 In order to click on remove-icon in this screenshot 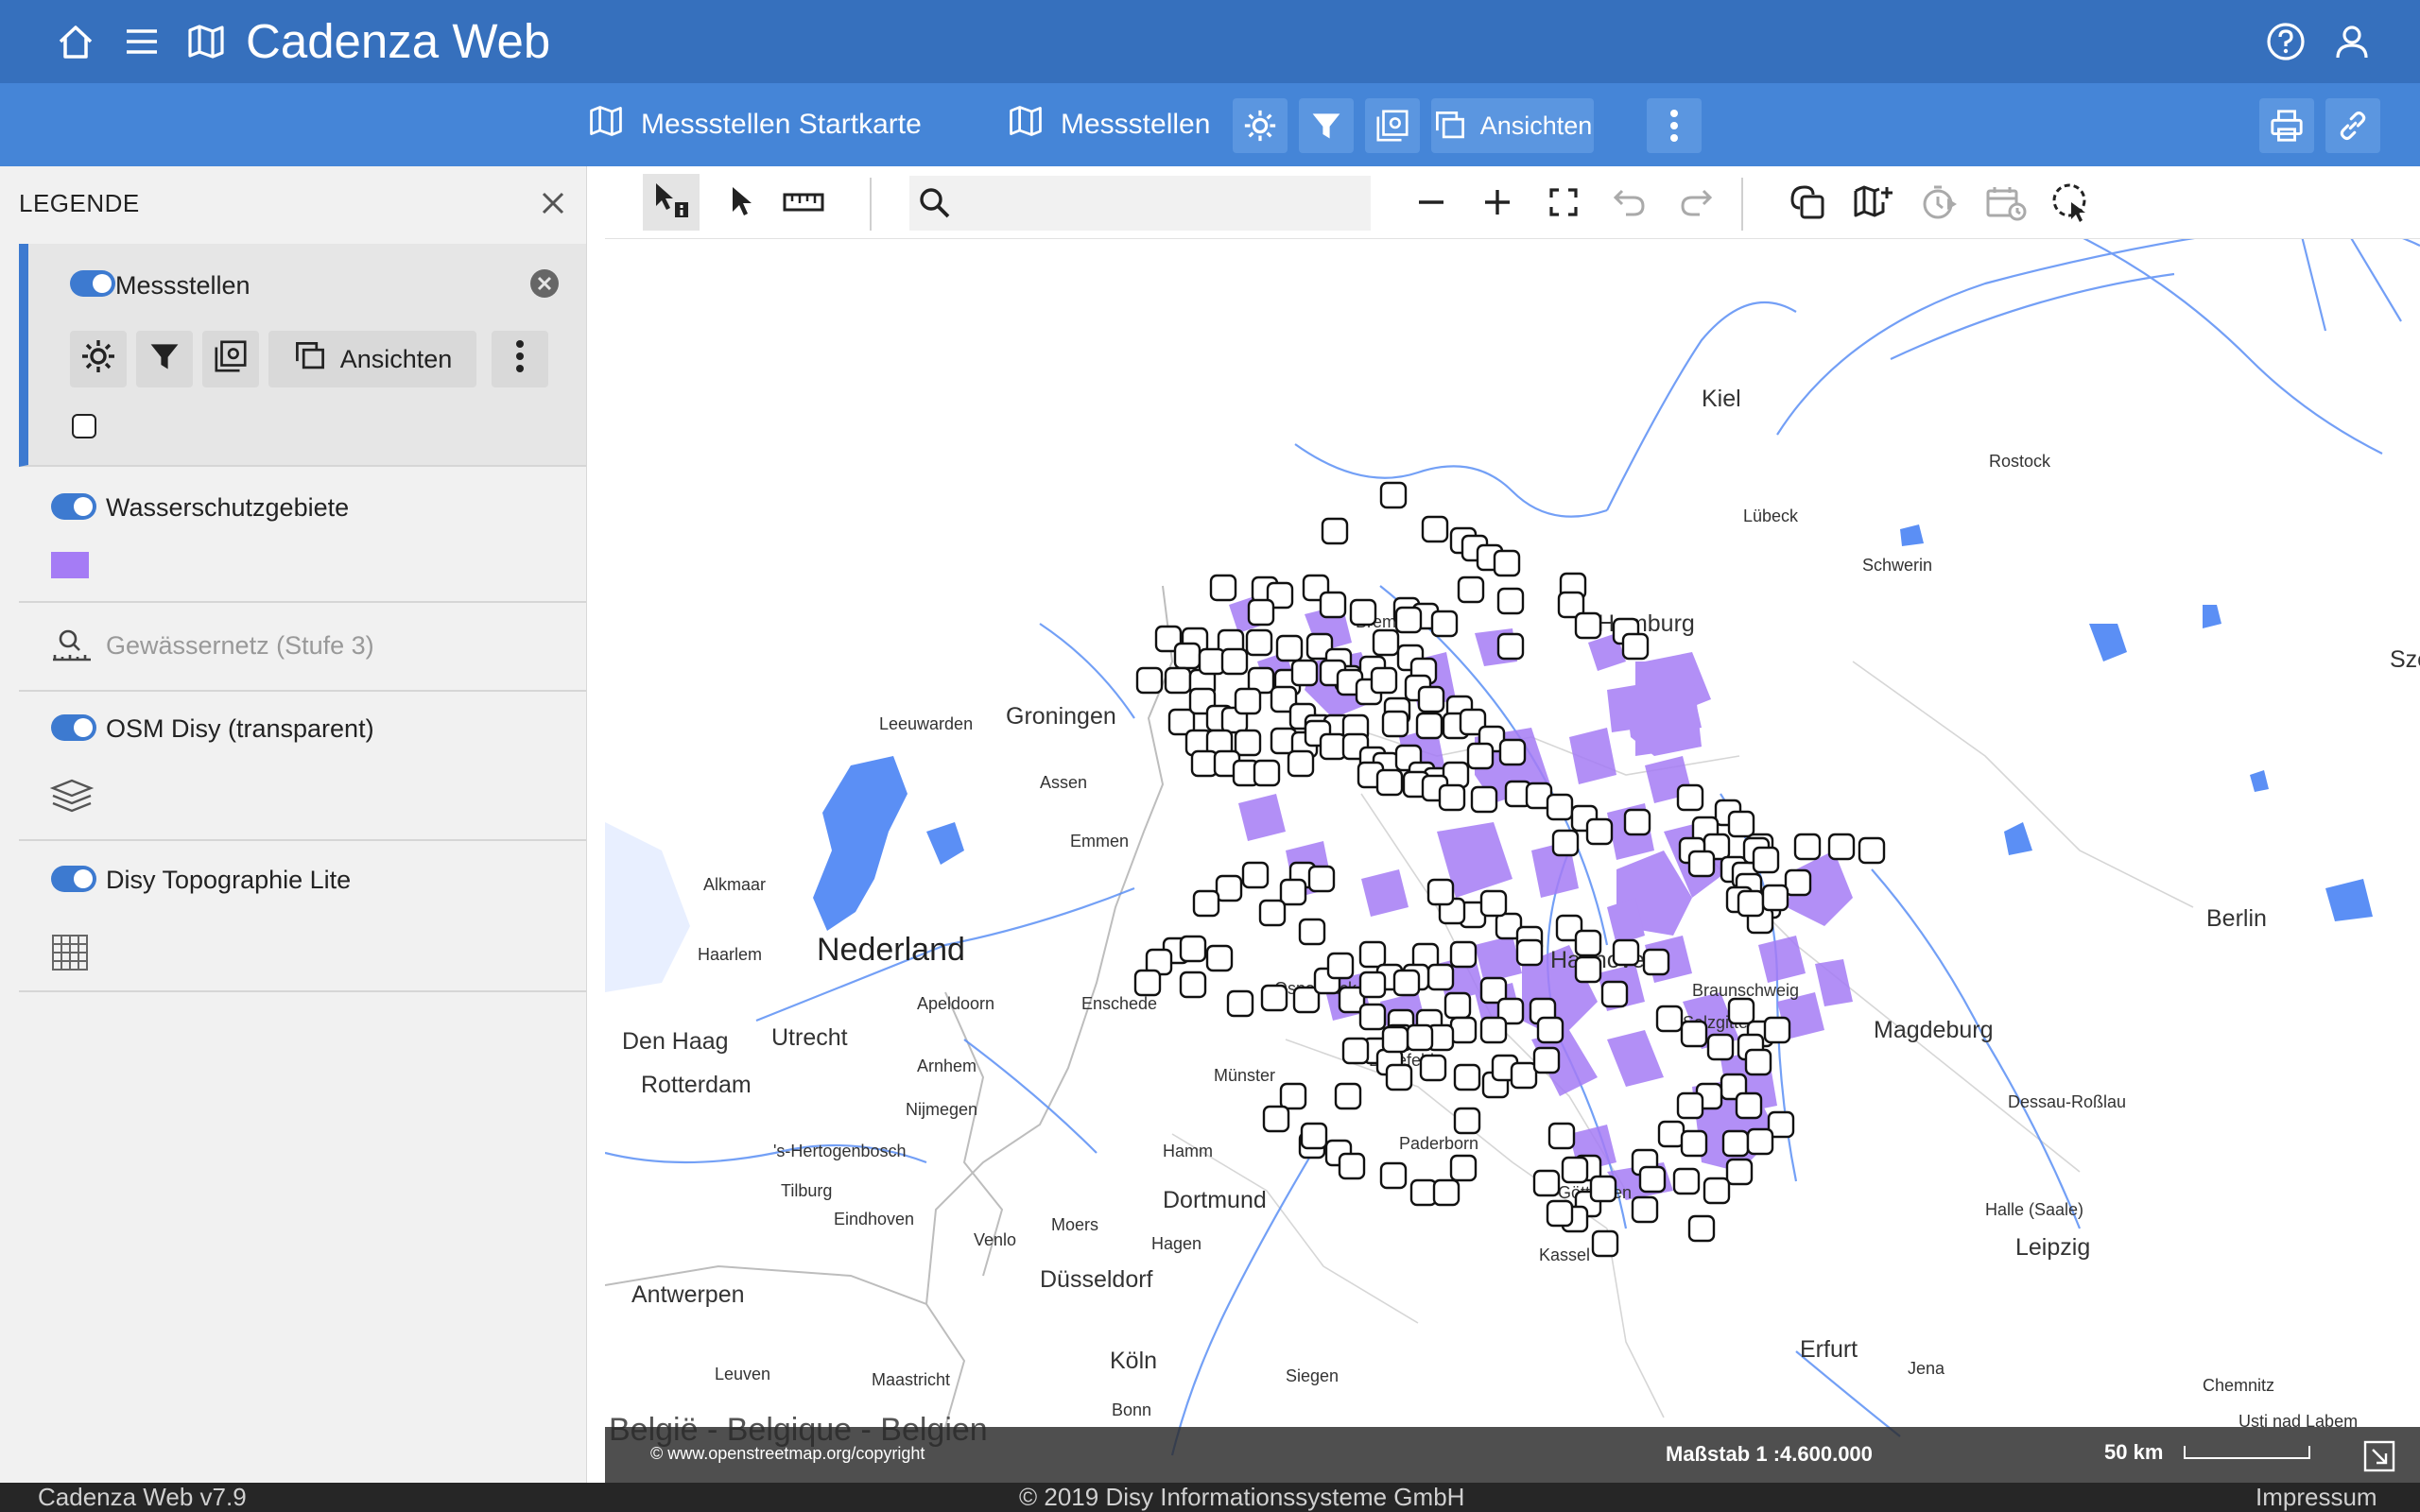, I will do `click(544, 285)`.